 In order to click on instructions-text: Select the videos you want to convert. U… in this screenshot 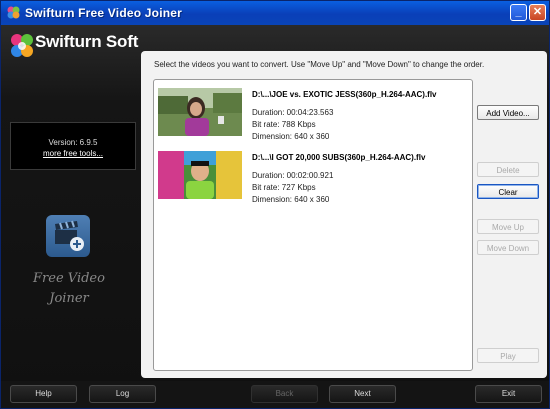, I will do `click(319, 64)`.